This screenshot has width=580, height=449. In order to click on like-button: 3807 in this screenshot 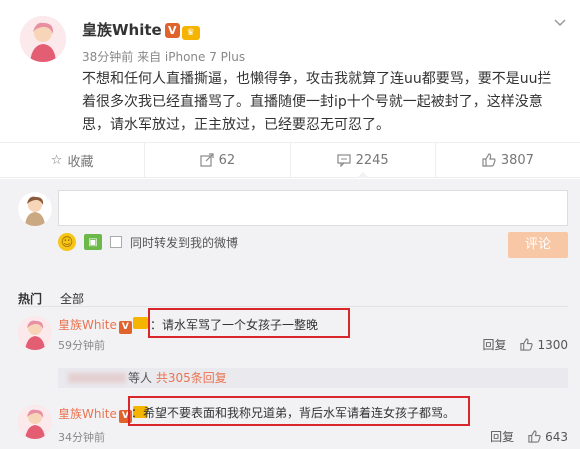, I will do `click(508, 160)`.